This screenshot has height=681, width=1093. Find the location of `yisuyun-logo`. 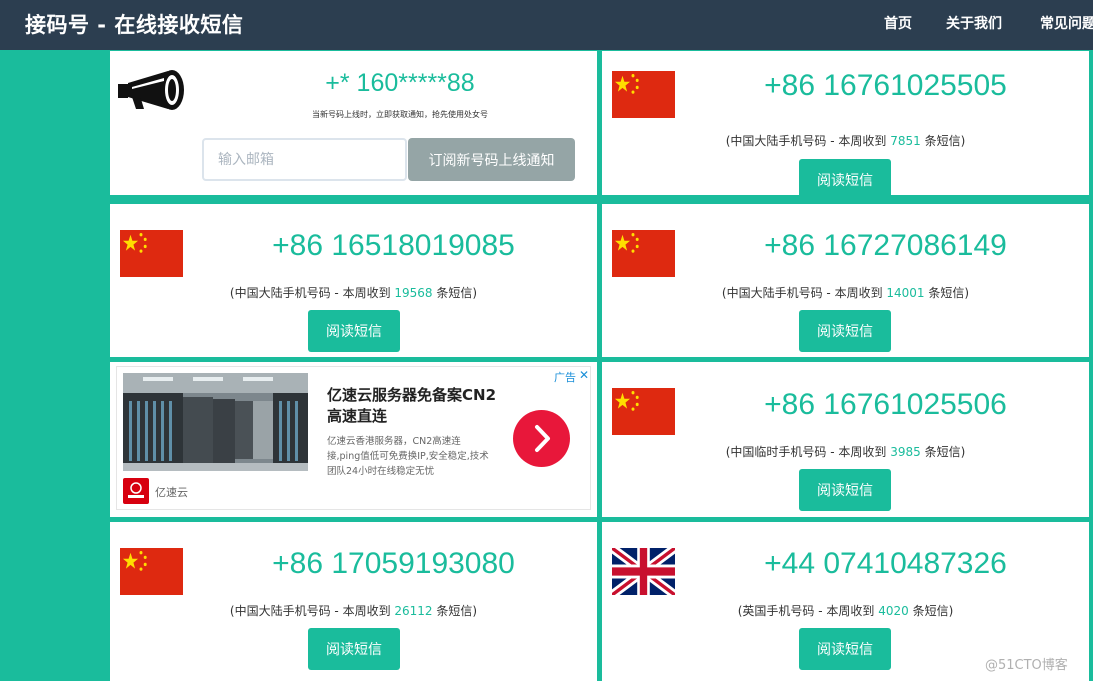

yisuyun-logo is located at coordinates (136, 491).